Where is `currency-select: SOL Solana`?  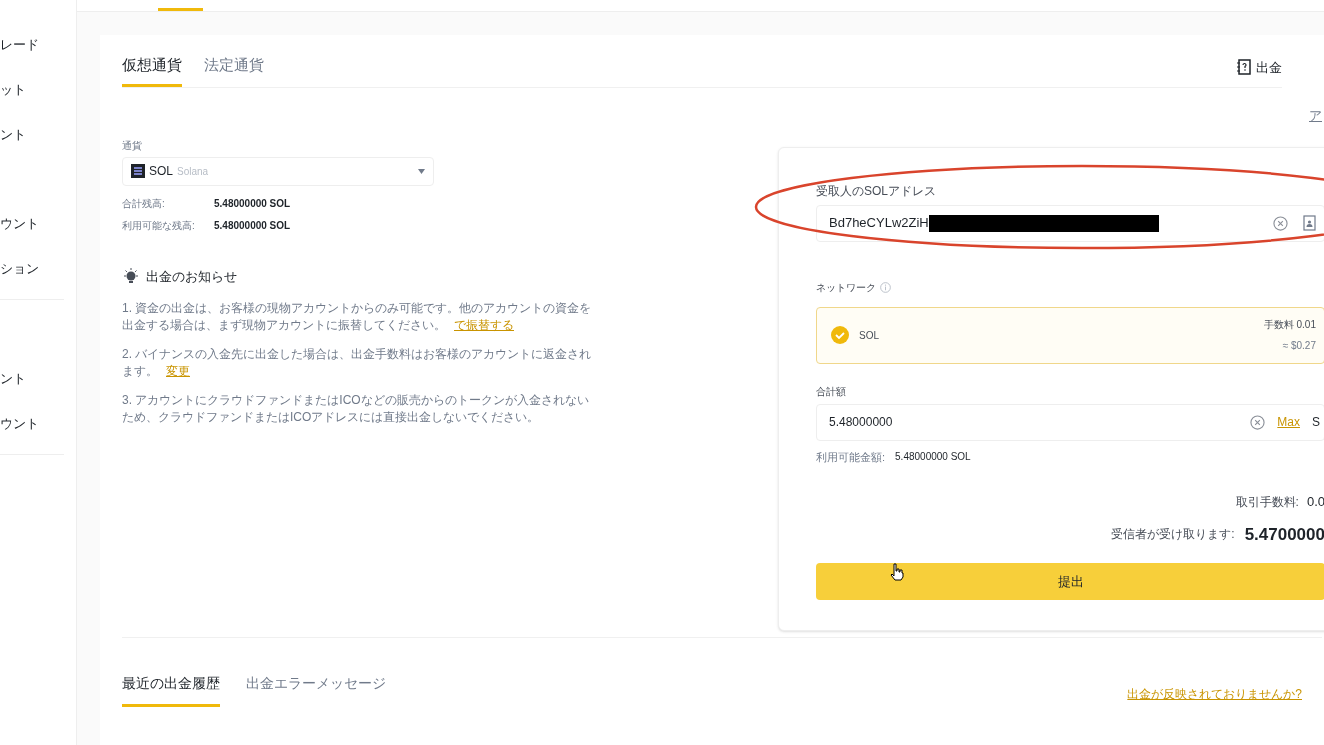
currency-select: SOL Solana is located at coordinates (278, 171).